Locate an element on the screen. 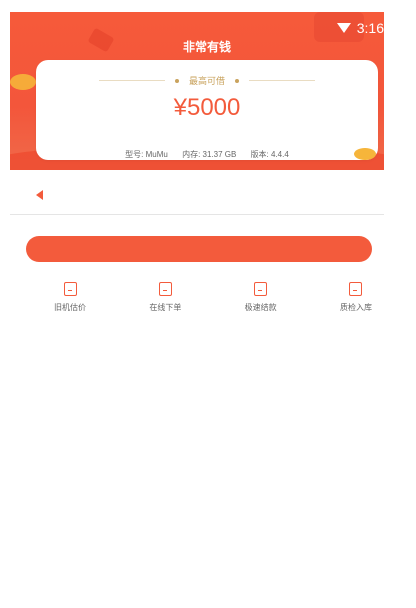 The width and height of the screenshot is (416, 608). quick-action-label: 极速结款 is located at coordinates (260, 307).